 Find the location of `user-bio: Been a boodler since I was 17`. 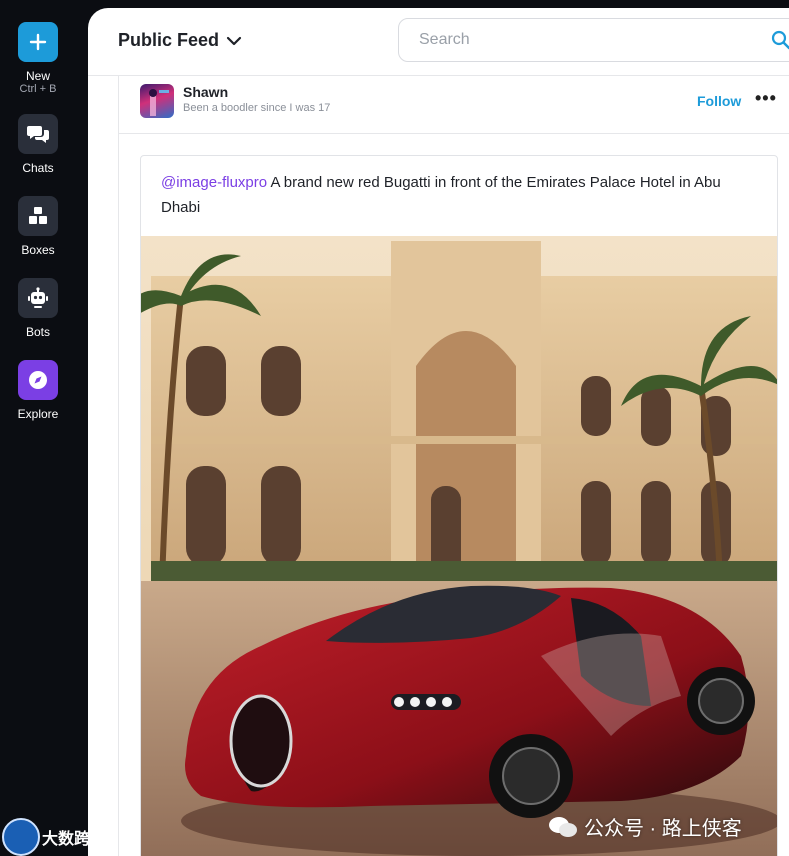

user-bio: Been a boodler since I was 17 is located at coordinates (257, 108).